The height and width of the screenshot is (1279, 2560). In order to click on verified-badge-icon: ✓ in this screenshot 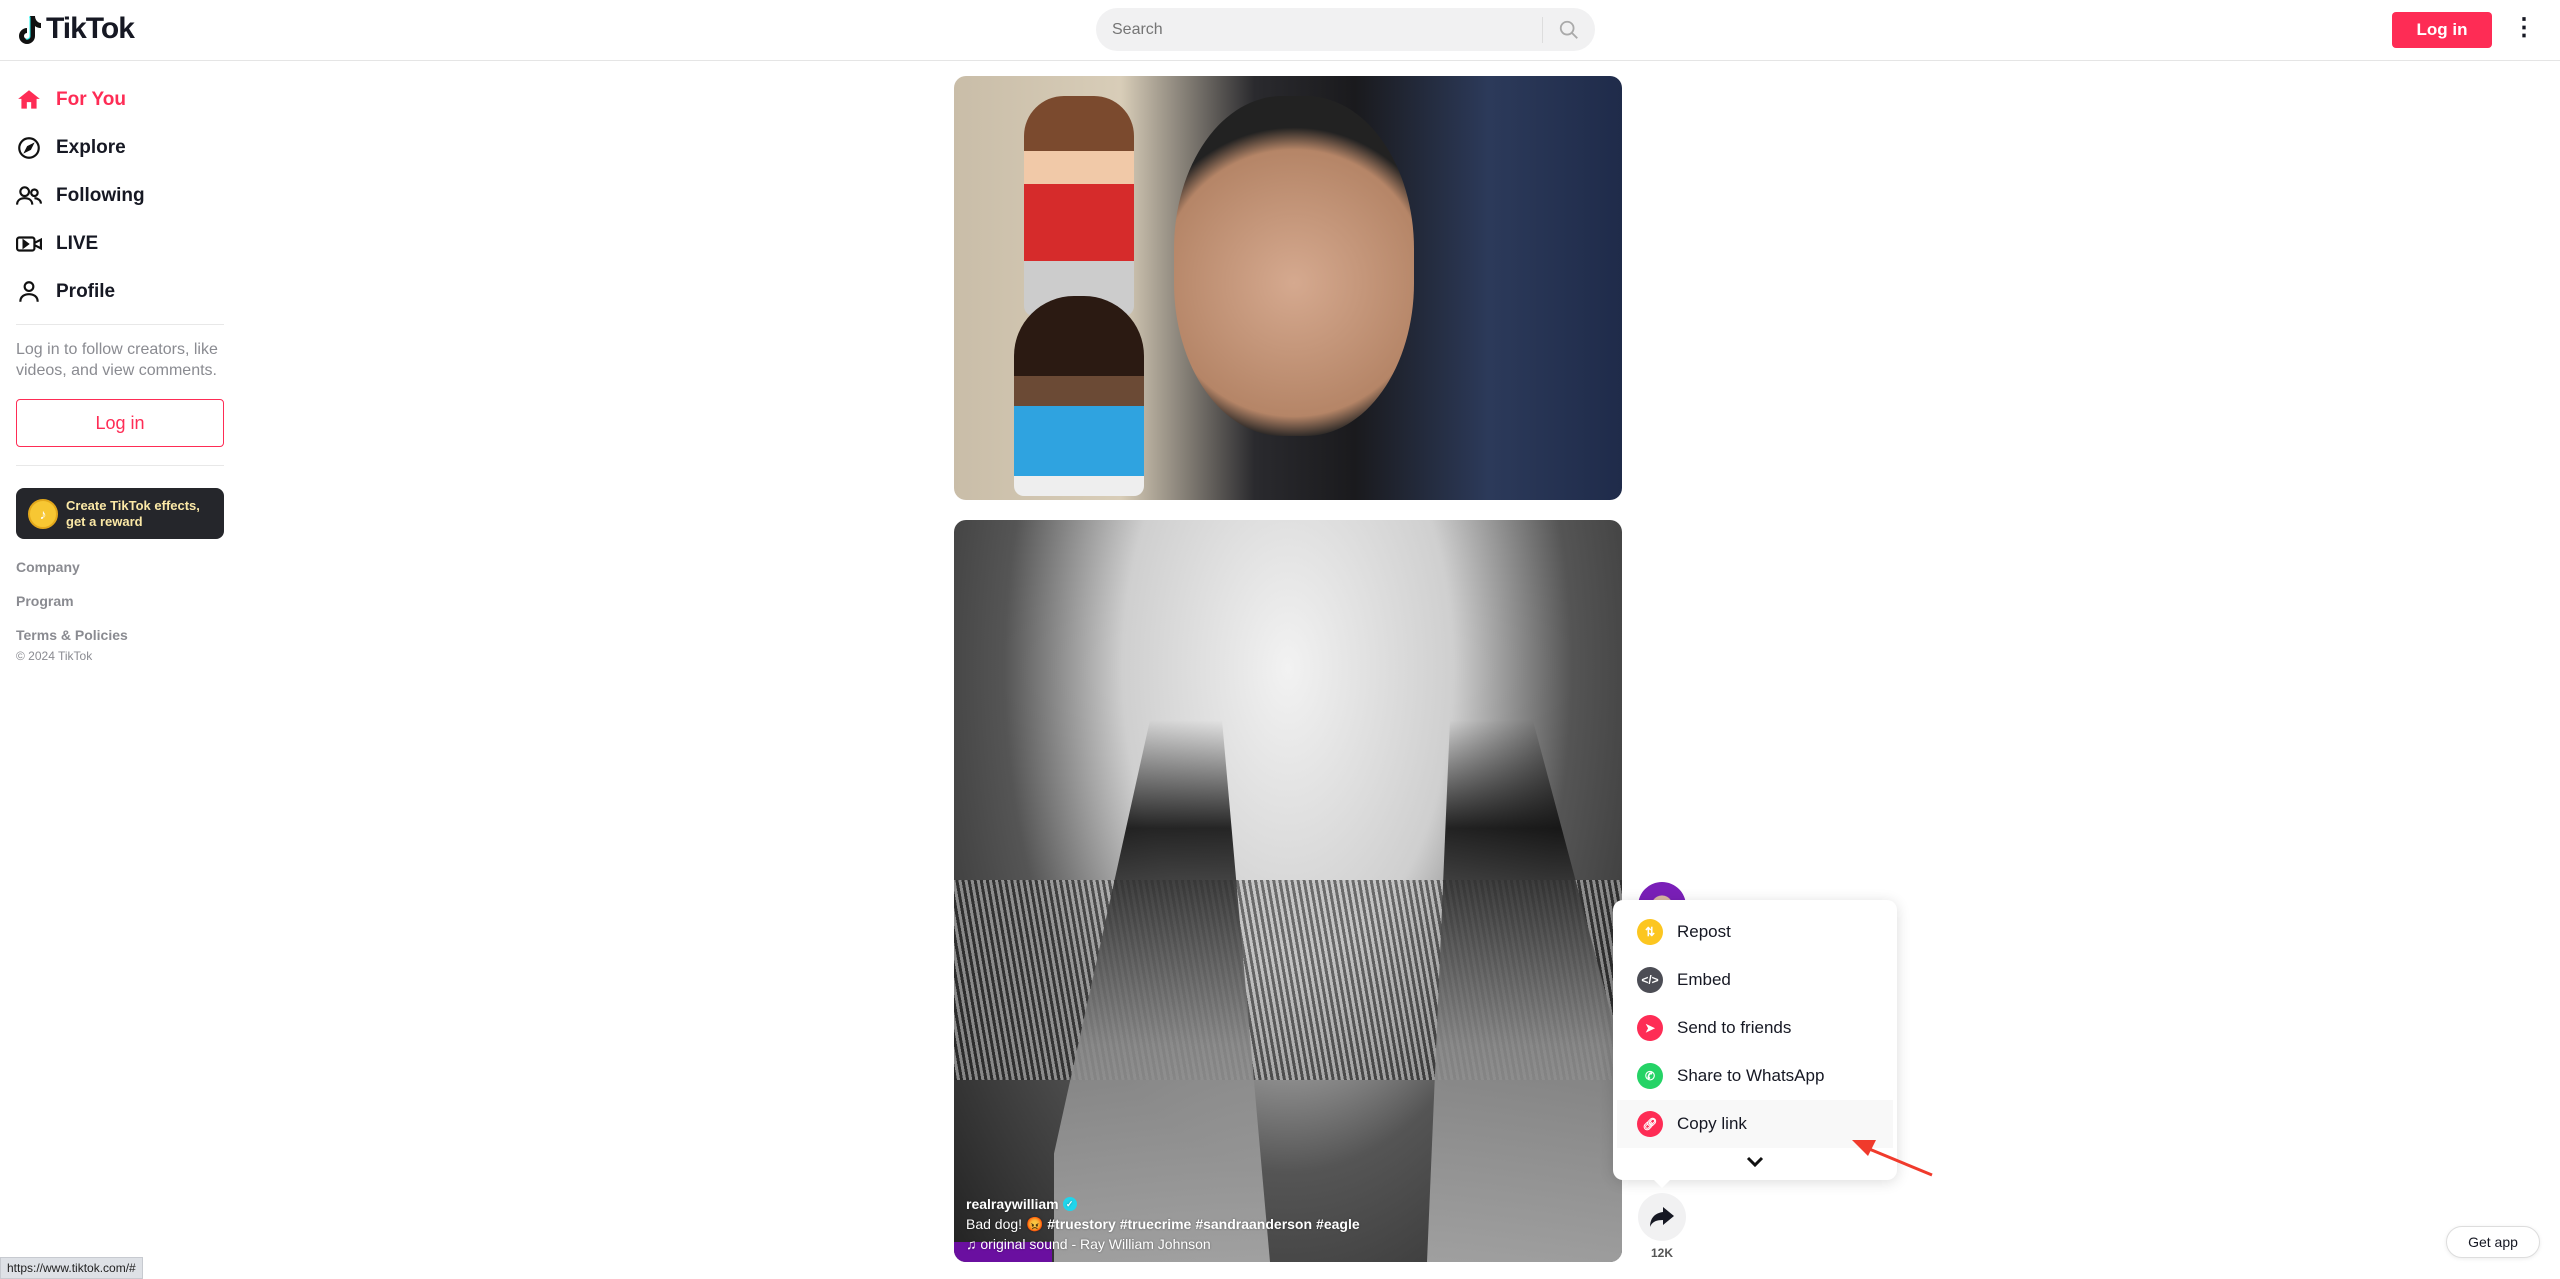, I will do `click(1069, 1204)`.